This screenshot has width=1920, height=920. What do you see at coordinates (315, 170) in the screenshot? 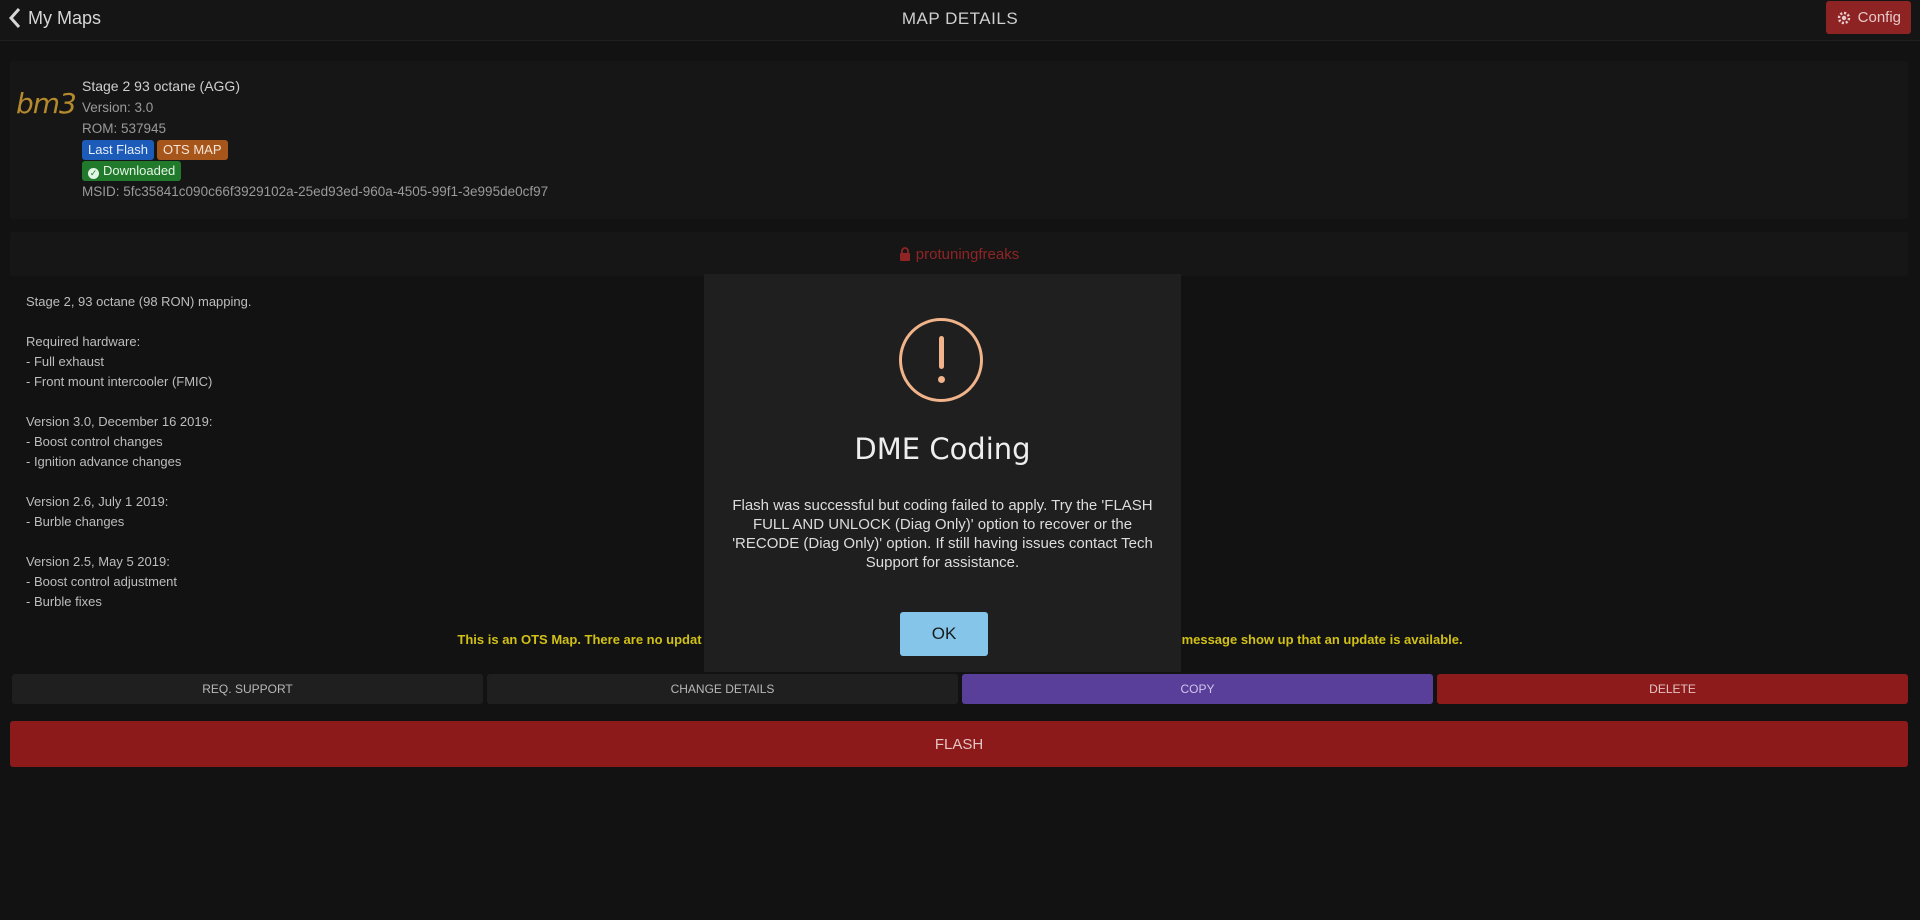
I see `downloaded-row: ✓ Downloaded` at bounding box center [315, 170].